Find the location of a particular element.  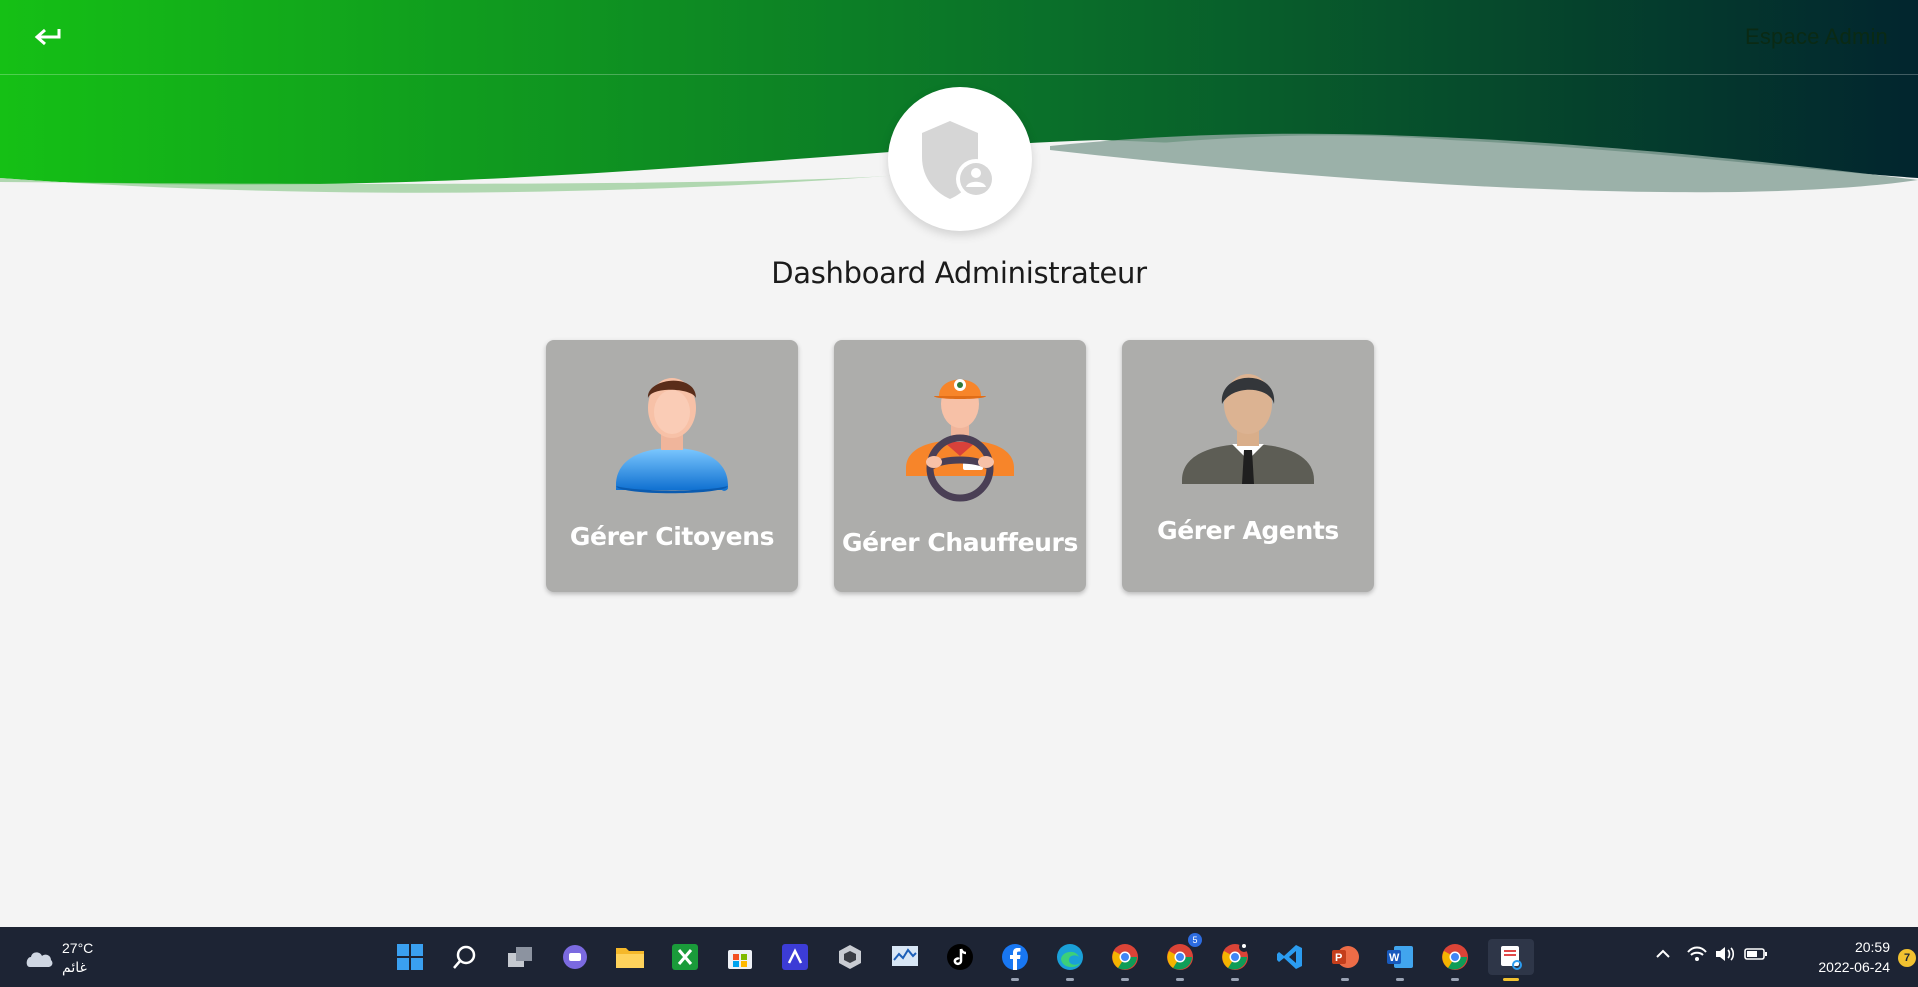

battery-icon is located at coordinates (1756, 954).